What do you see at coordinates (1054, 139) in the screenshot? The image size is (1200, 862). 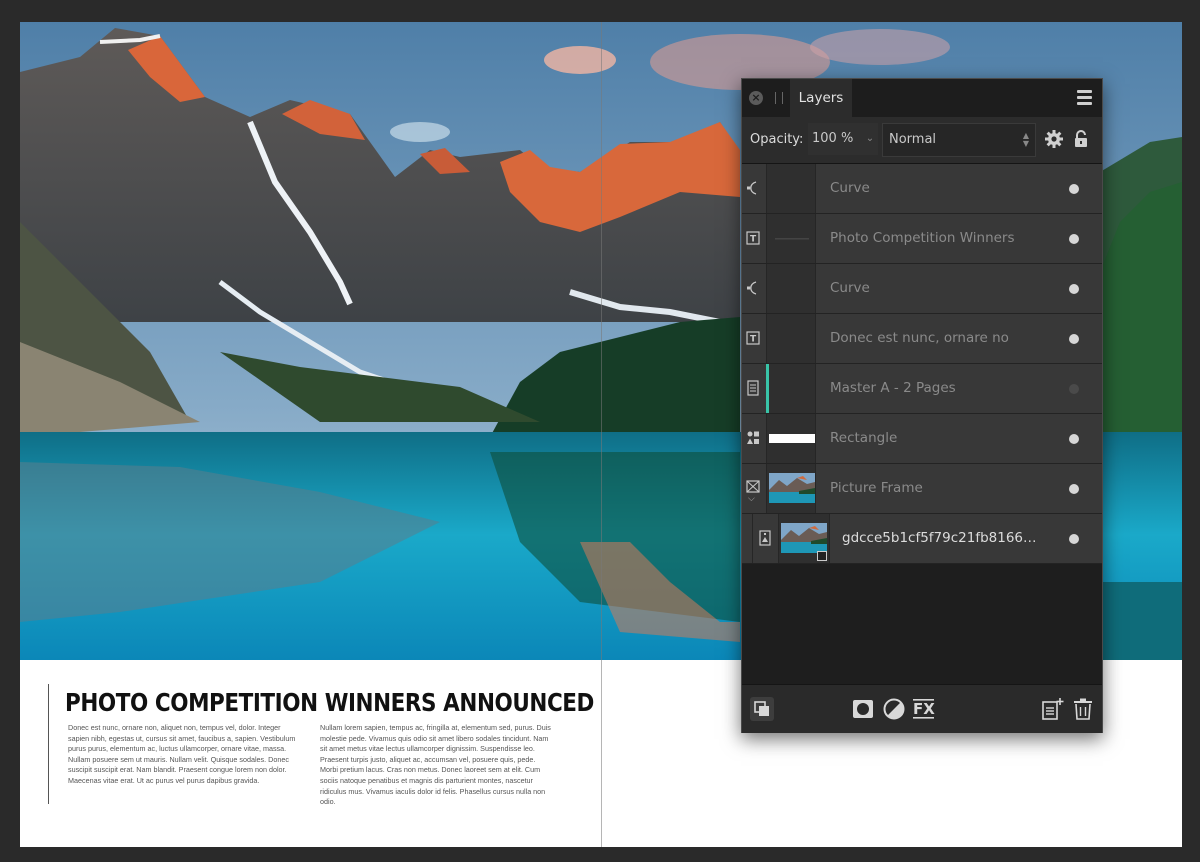 I see `gear-icon` at bounding box center [1054, 139].